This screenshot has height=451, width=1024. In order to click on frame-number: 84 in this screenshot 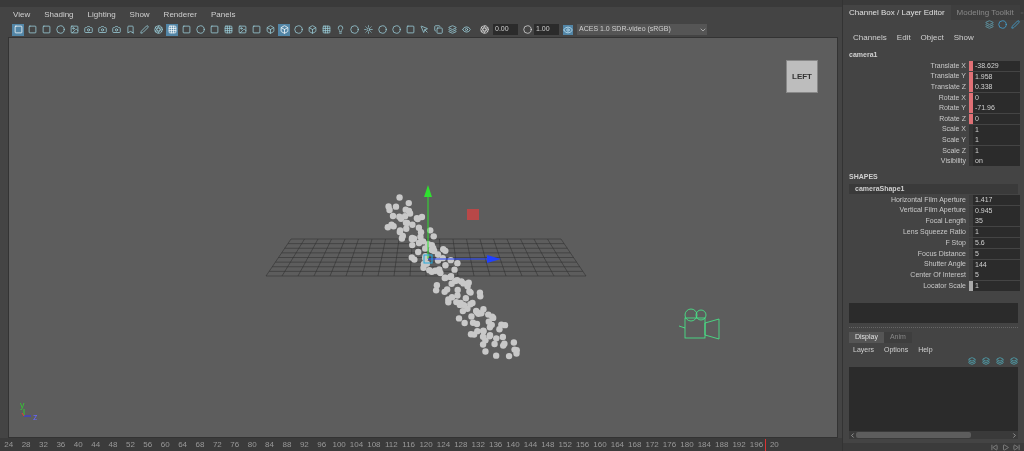, I will do `click(269, 444)`.